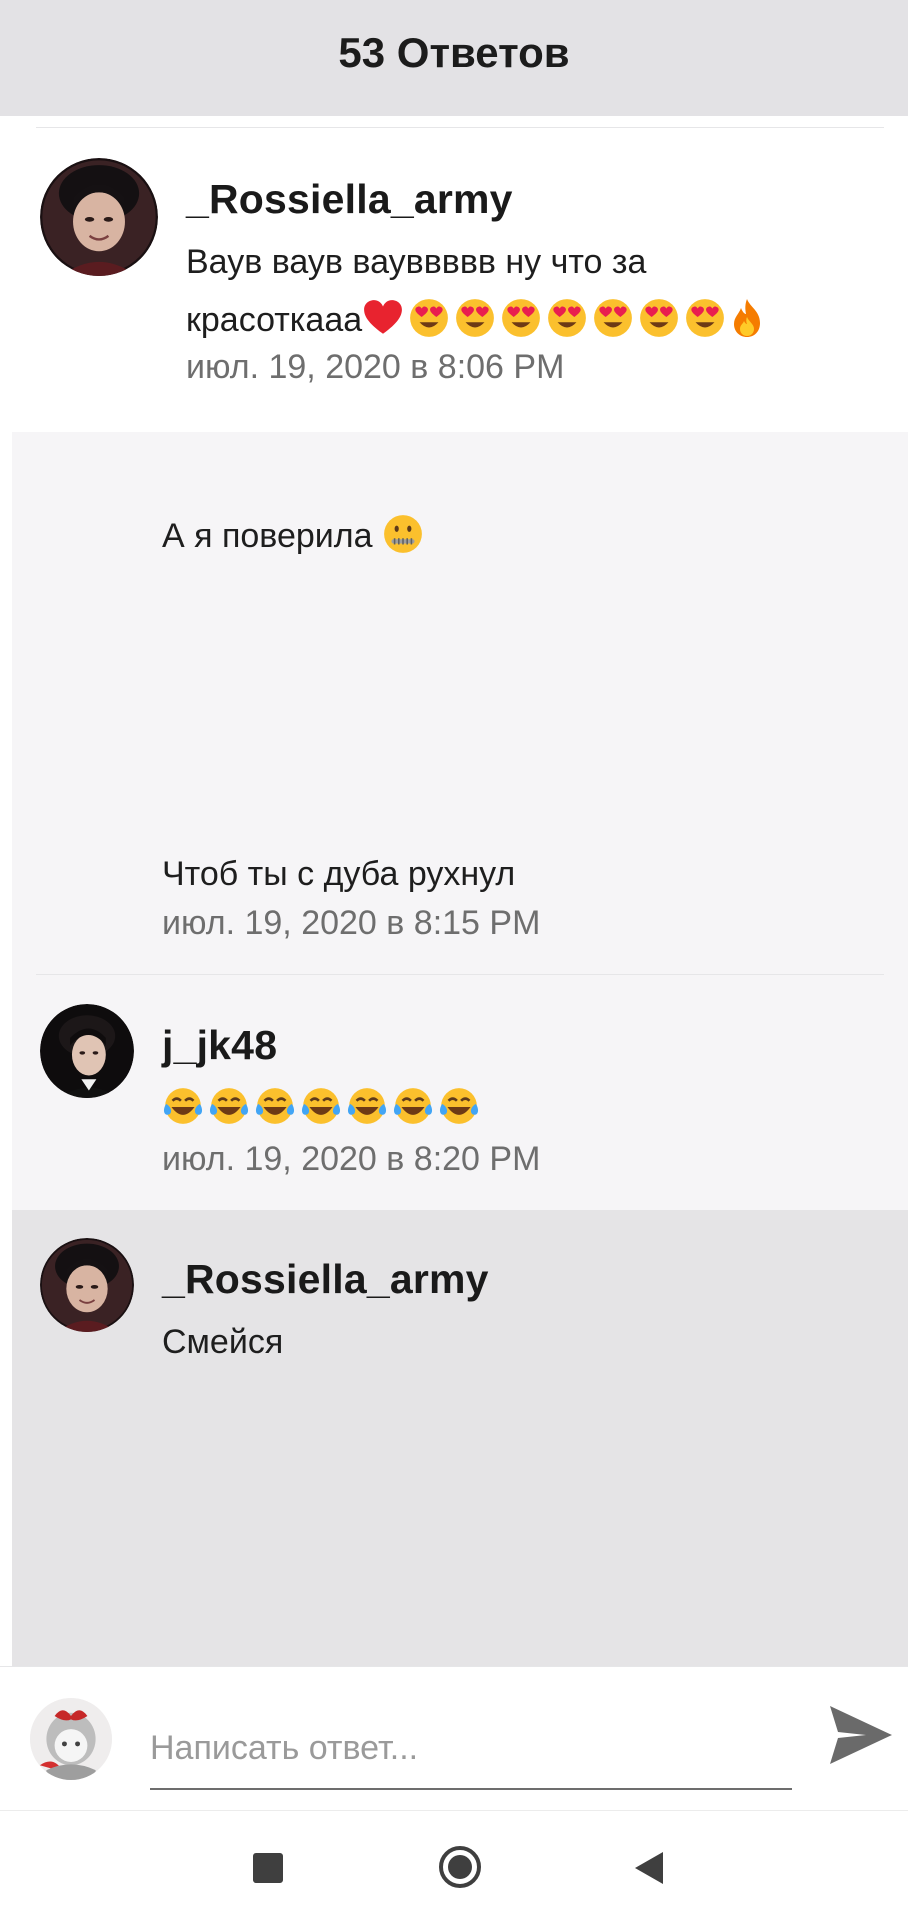 The width and height of the screenshot is (908, 1921). I want to click on reply-input, so click(471, 1749).